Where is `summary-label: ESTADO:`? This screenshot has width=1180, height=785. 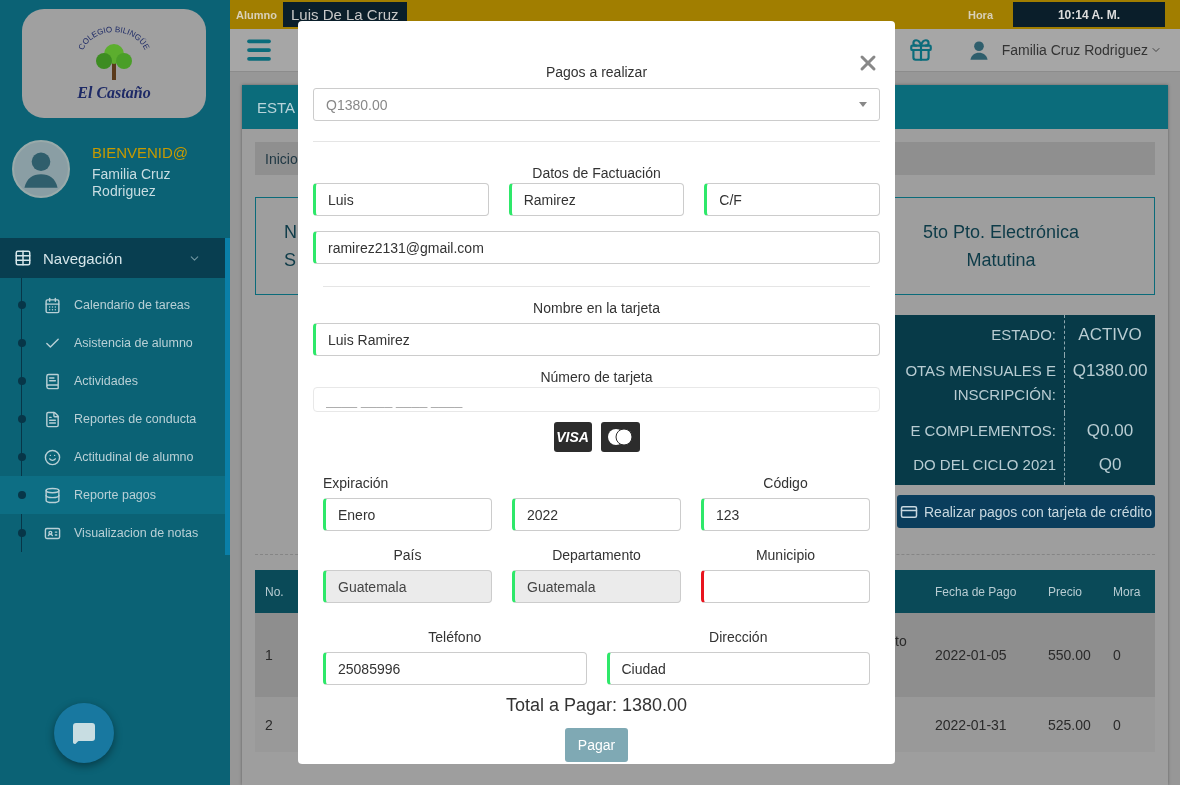 summary-label: ESTADO: is located at coordinates (1023, 334).